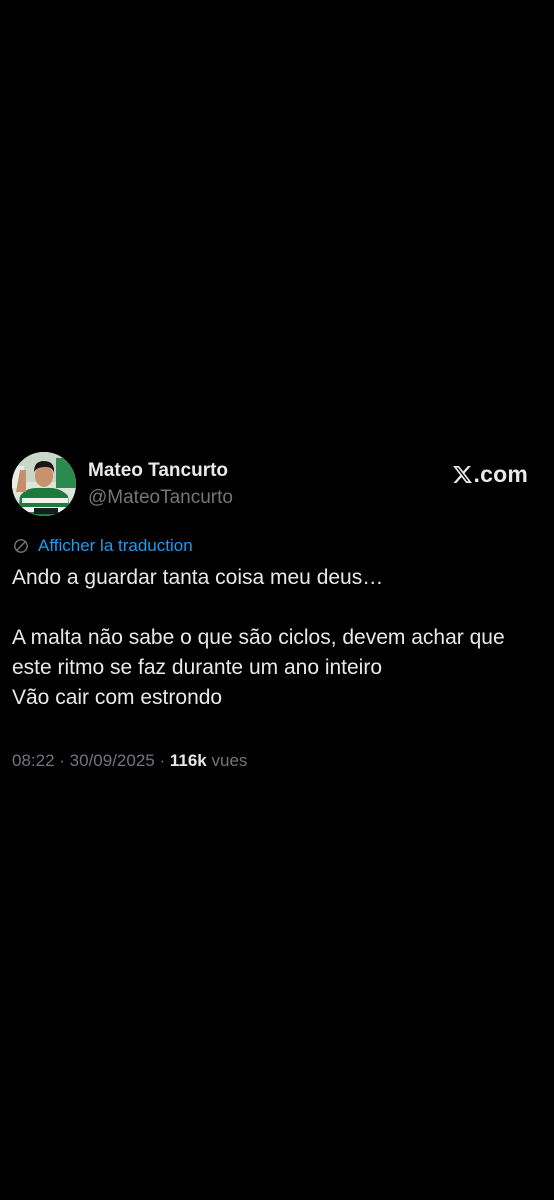  I want to click on tweet-time: 08:22, so click(33, 760).